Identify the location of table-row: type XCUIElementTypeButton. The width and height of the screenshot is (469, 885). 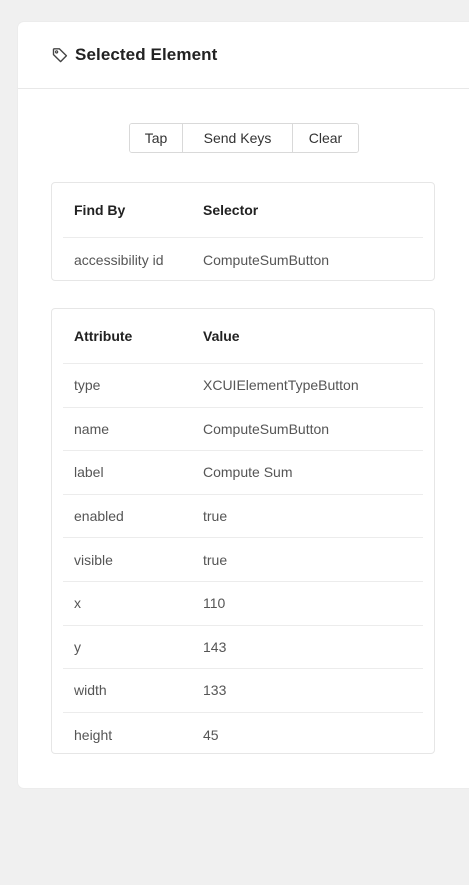
(243, 386).